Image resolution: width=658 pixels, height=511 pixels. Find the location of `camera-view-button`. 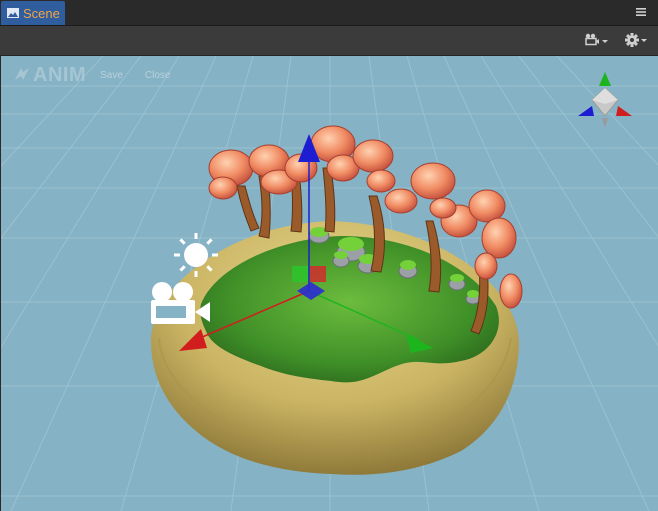

camera-view-button is located at coordinates (597, 40).